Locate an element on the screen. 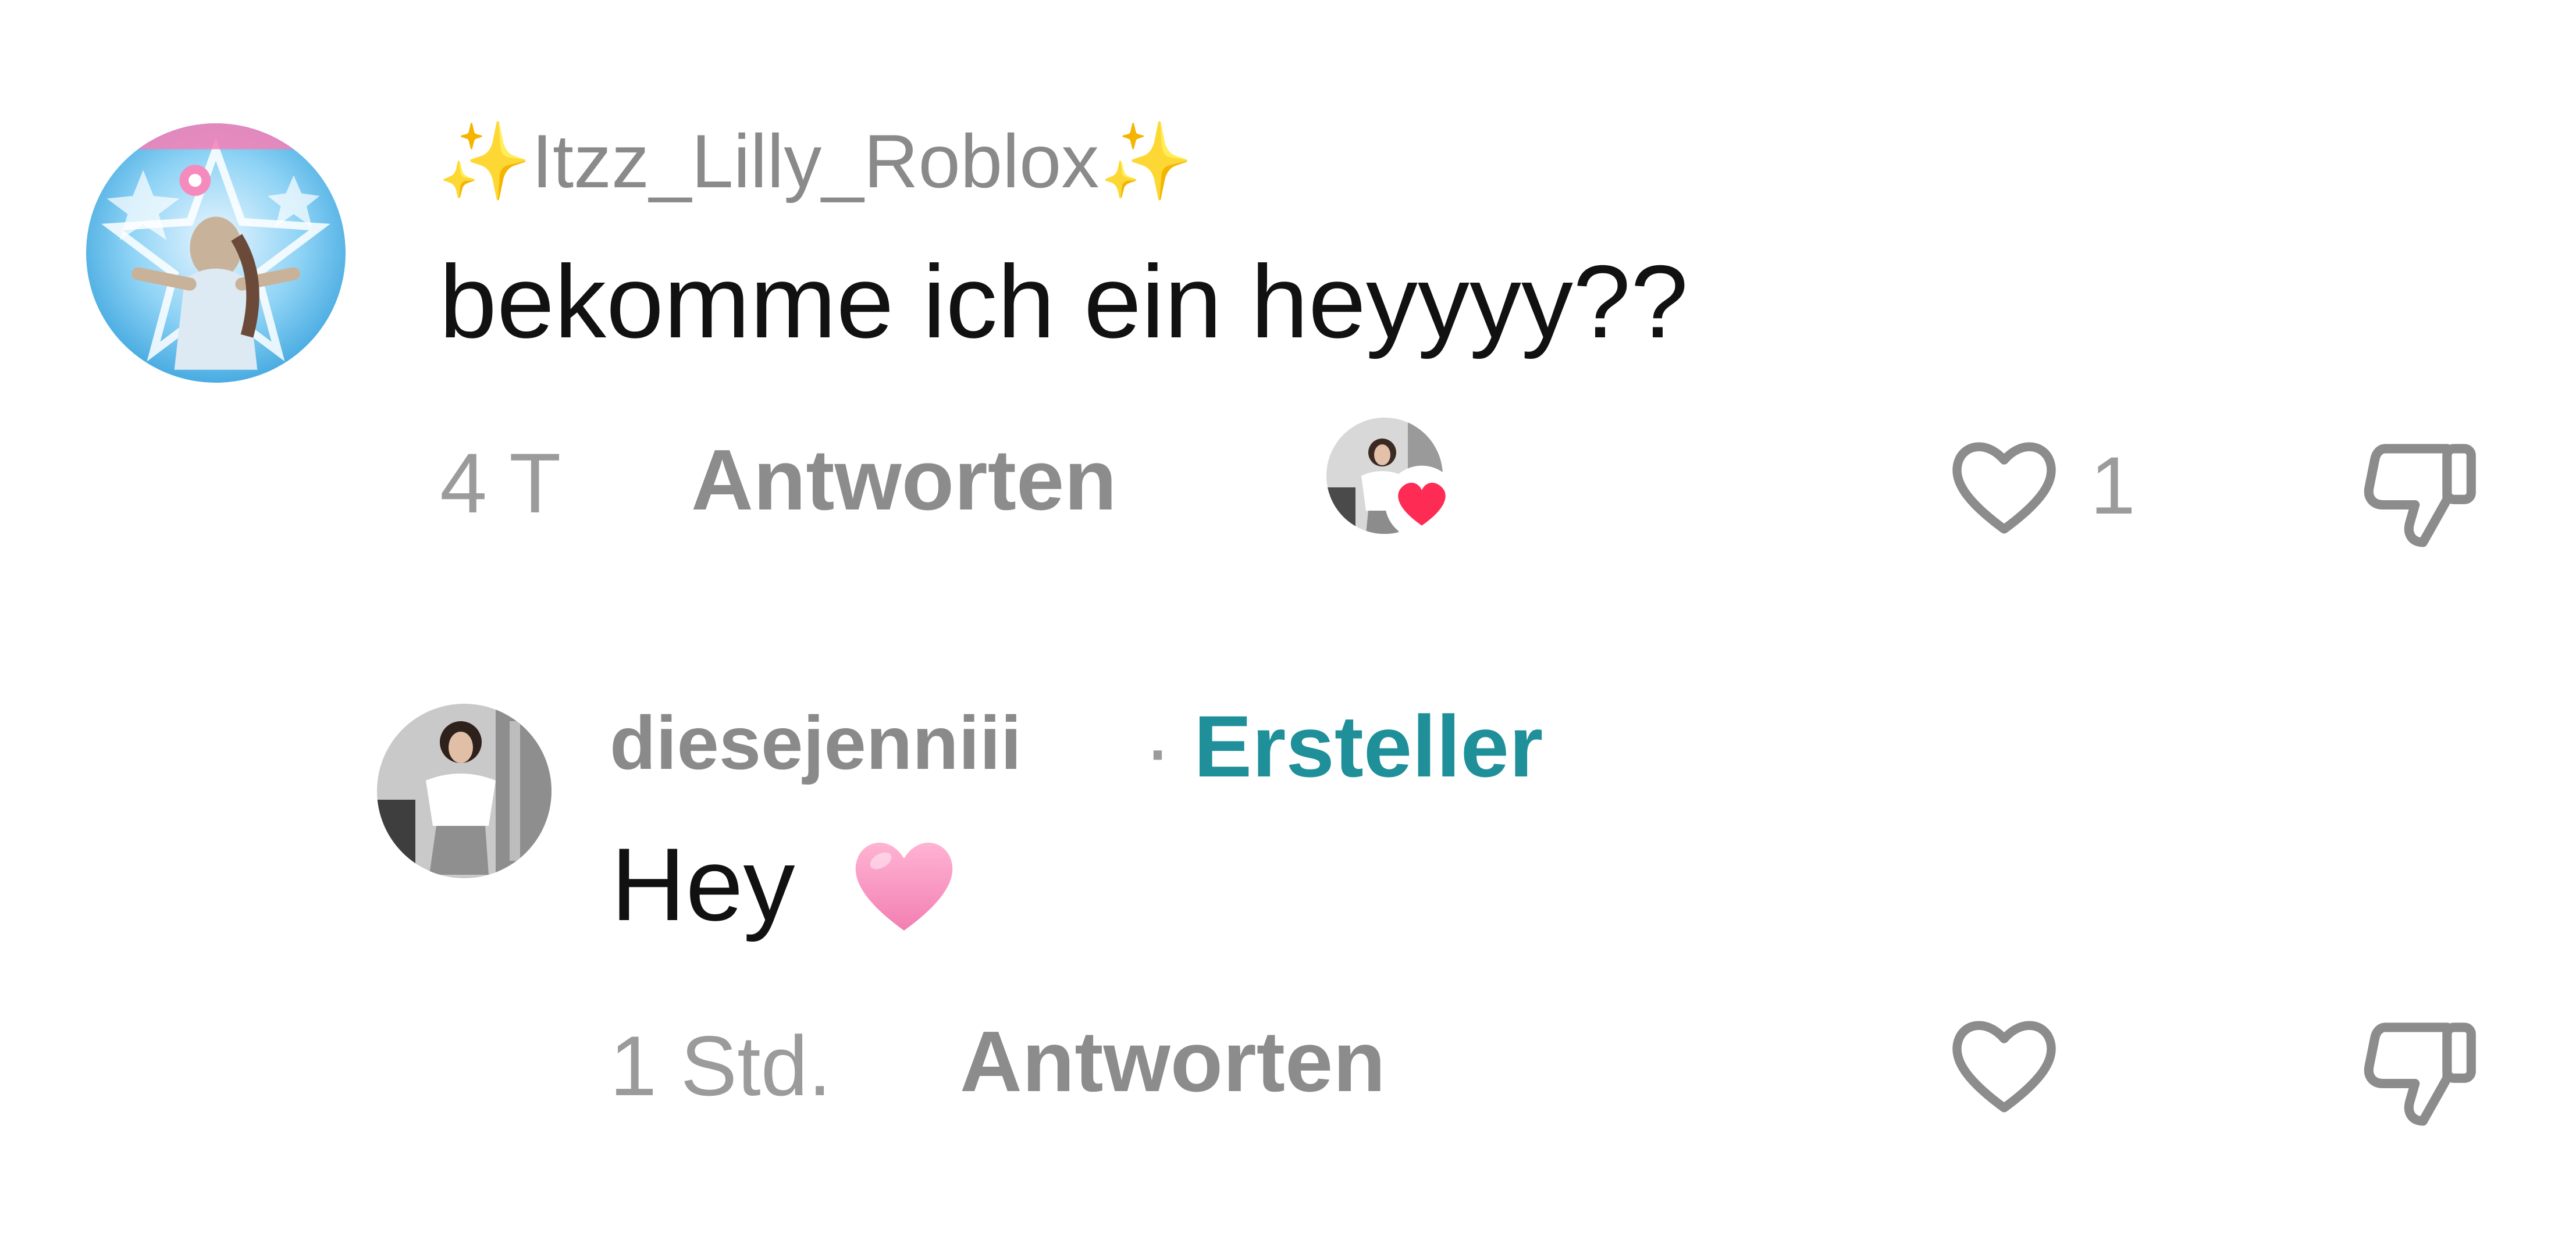 This screenshot has width=2576, height=1233. reply-text: Hey is located at coordinates (703, 884).